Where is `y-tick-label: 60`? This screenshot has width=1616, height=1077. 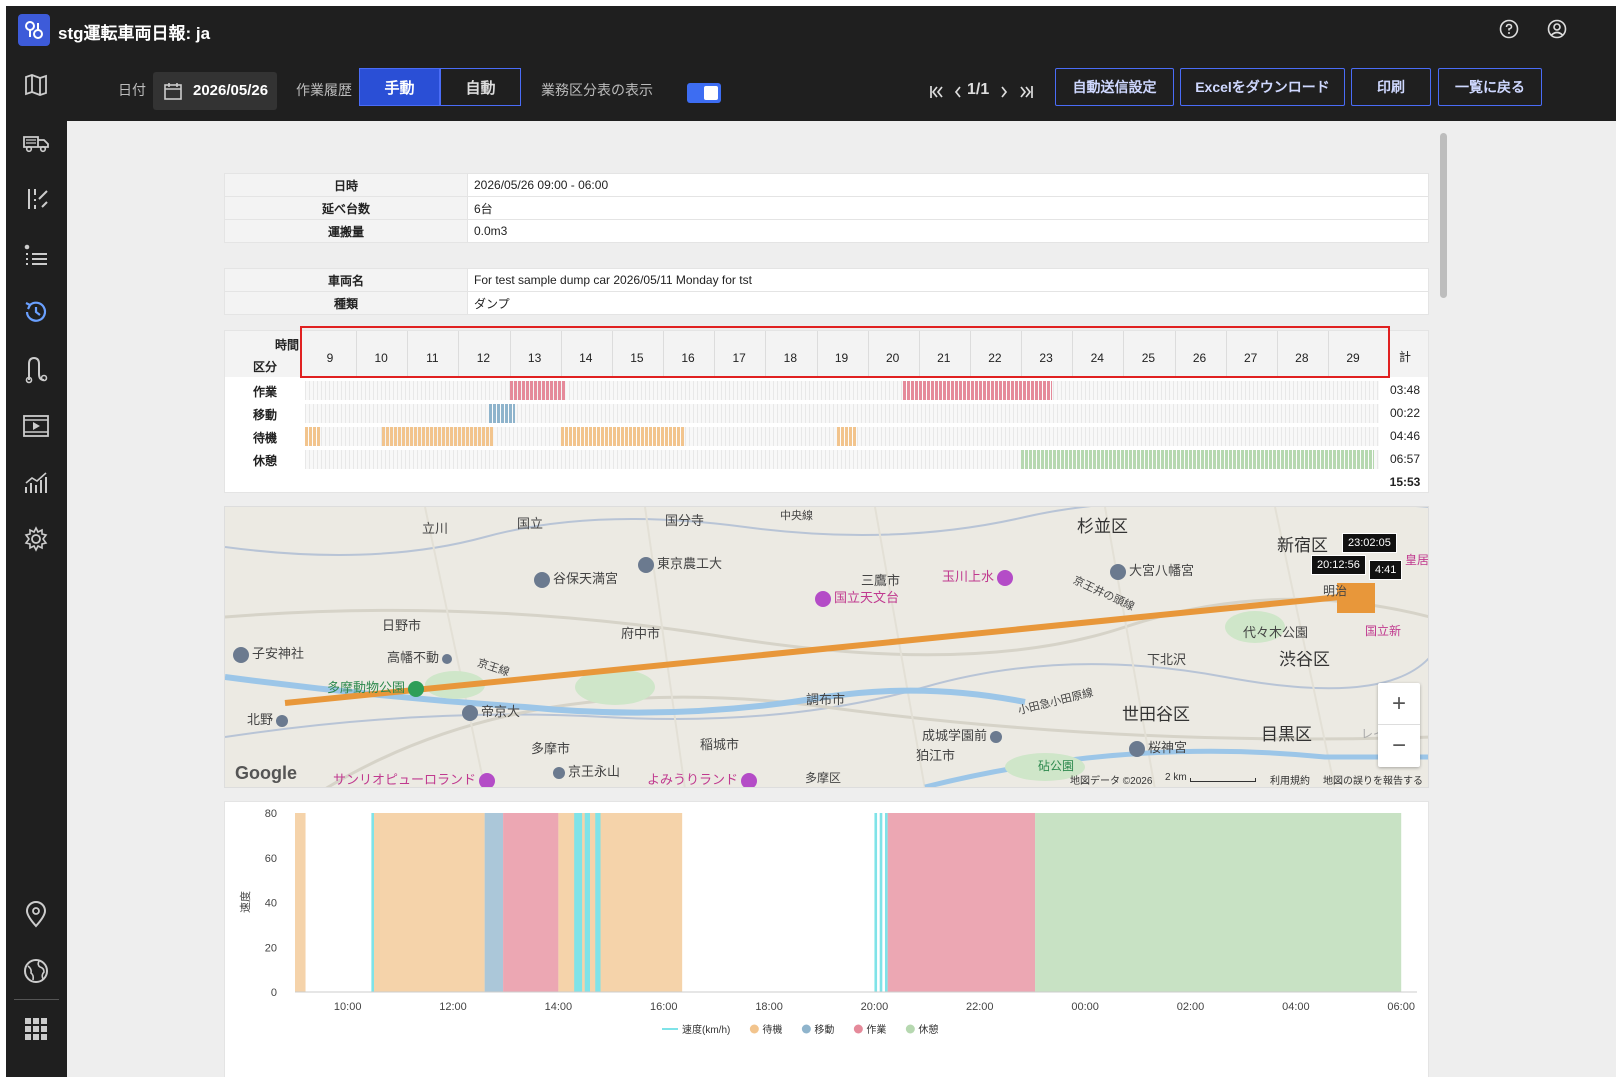 y-tick-label: 60 is located at coordinates (271, 859).